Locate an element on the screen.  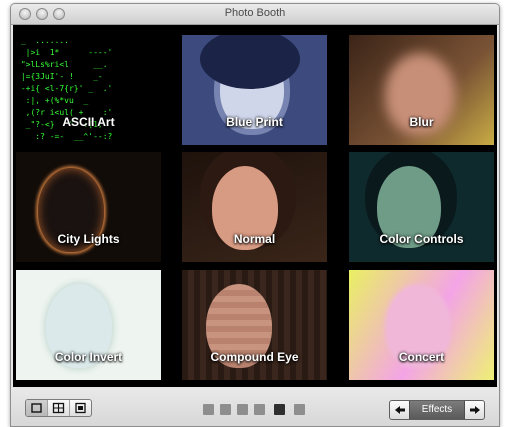
right-arrow-icon is located at coordinates (474, 410).